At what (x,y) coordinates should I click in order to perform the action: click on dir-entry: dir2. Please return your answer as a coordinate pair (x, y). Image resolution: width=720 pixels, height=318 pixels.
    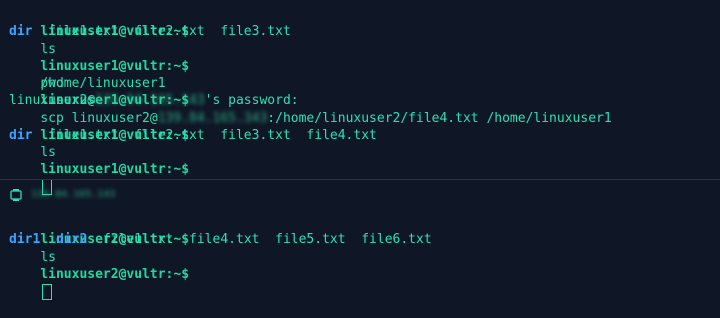
    Looking at the image, I should click on (71, 240).